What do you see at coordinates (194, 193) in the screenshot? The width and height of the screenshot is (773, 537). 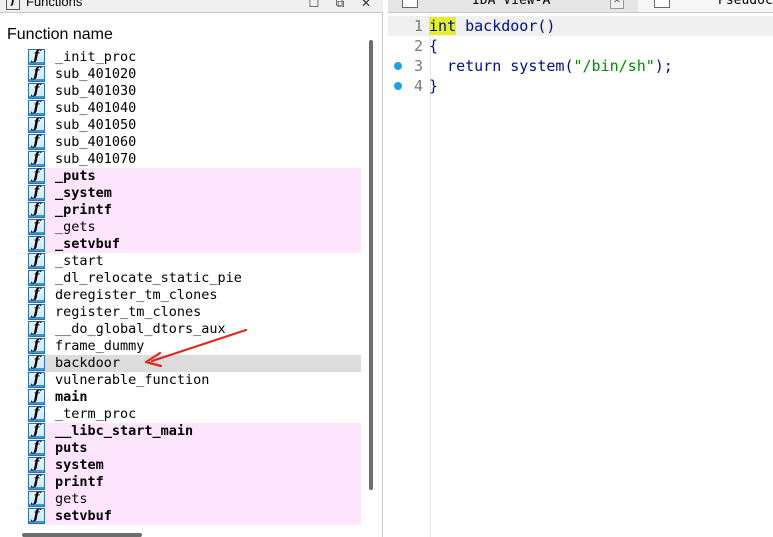 I see `function-row-system: _system` at bounding box center [194, 193].